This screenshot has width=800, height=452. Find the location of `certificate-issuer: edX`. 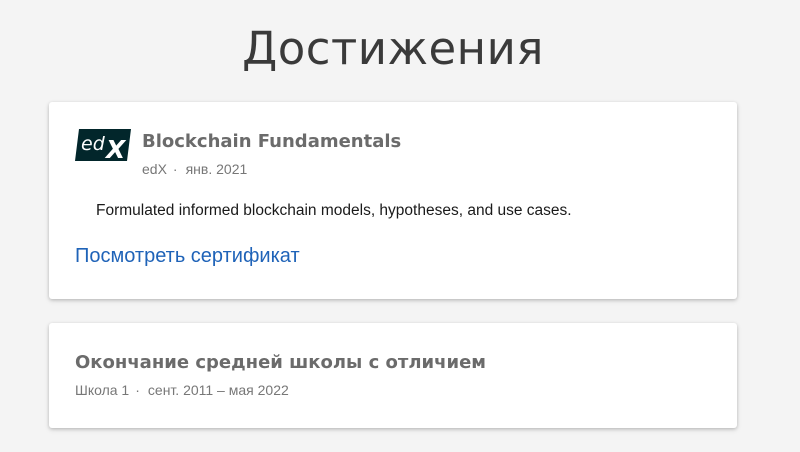

certificate-issuer: edX is located at coordinates (154, 169).